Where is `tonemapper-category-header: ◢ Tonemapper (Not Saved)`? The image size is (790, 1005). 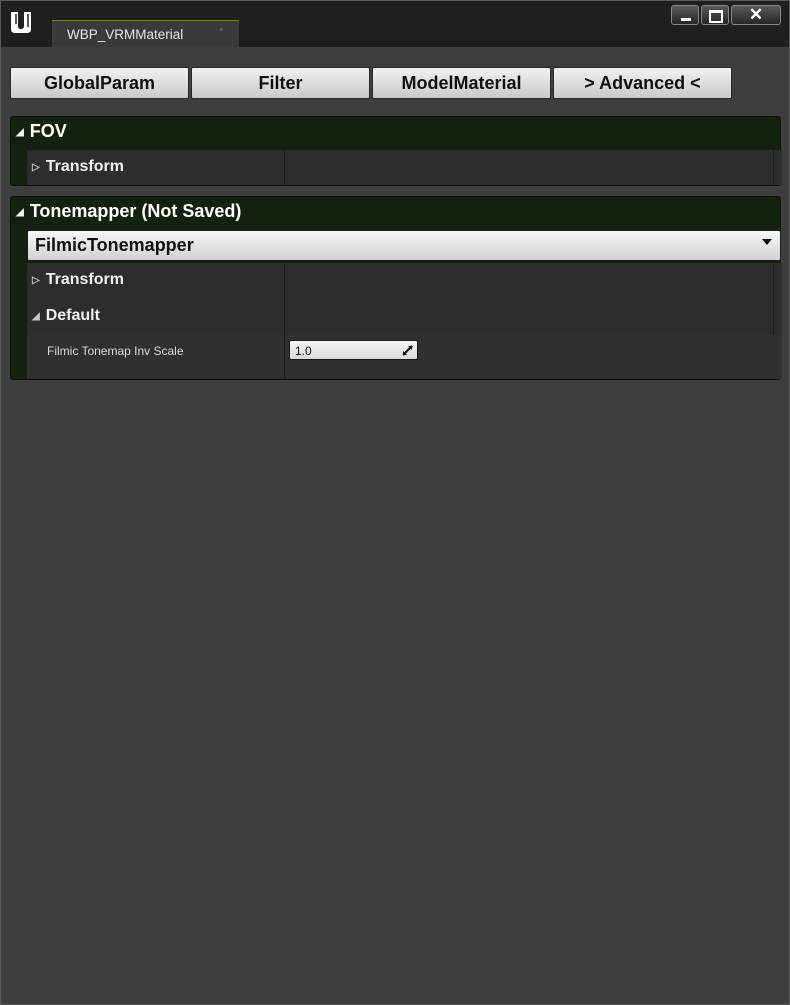
tonemapper-category-header: ◢ Tonemapper (Not Saved) is located at coordinates (128, 211).